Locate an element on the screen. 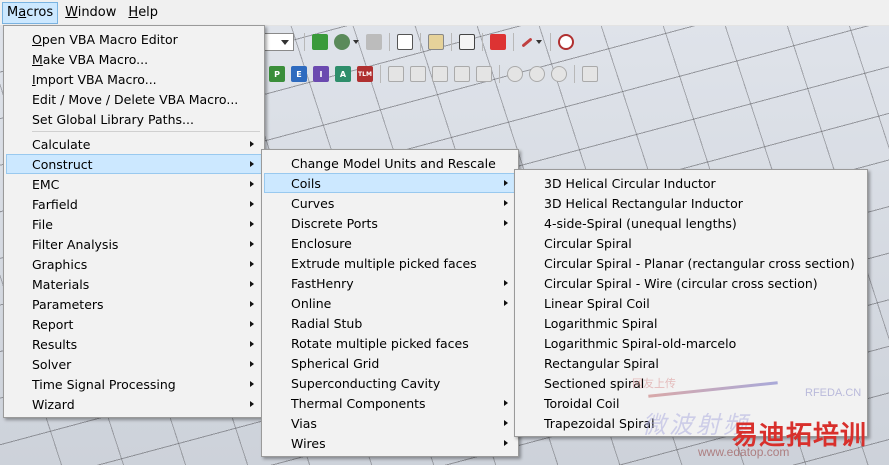 This screenshot has height=465, width=889. a-icon: A is located at coordinates (343, 74).